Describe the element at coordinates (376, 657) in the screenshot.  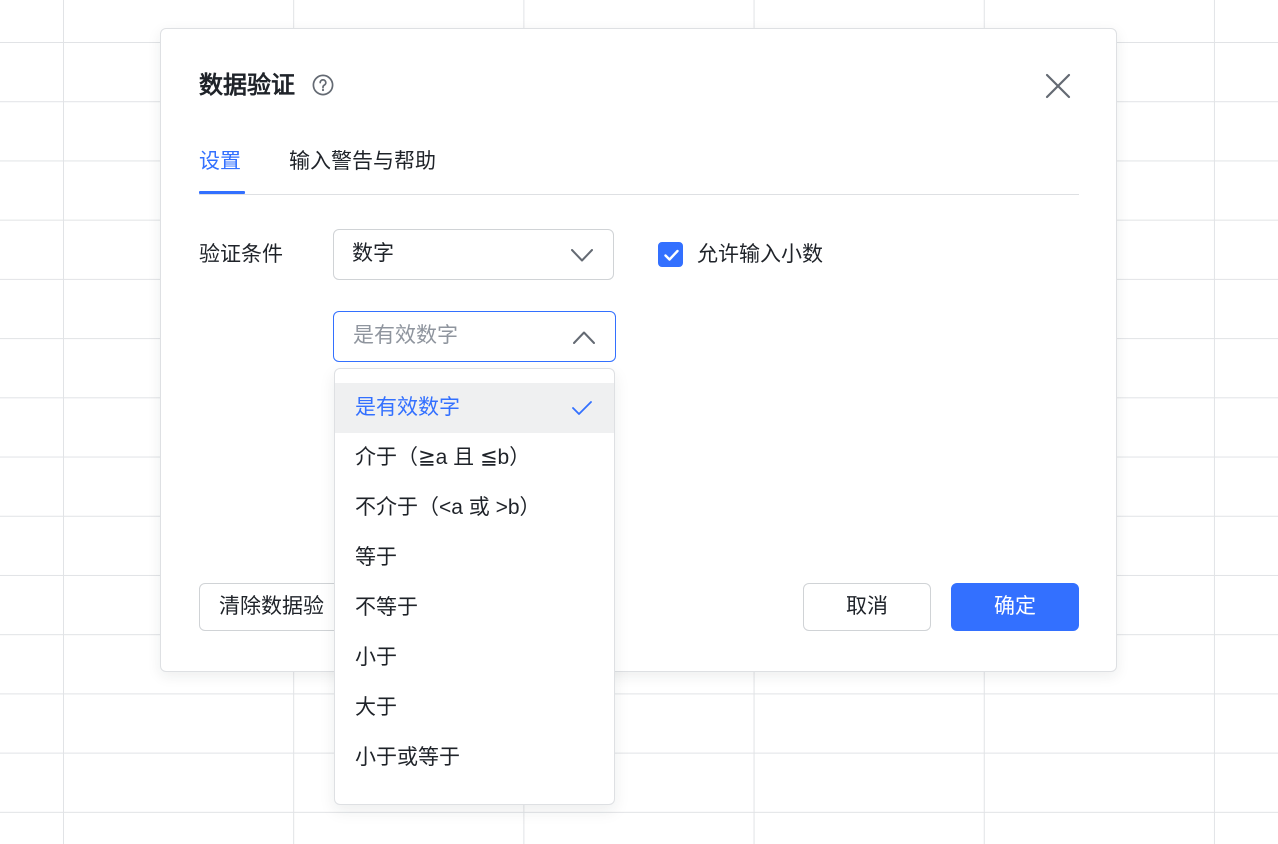
I see `option-label: 小于` at that location.